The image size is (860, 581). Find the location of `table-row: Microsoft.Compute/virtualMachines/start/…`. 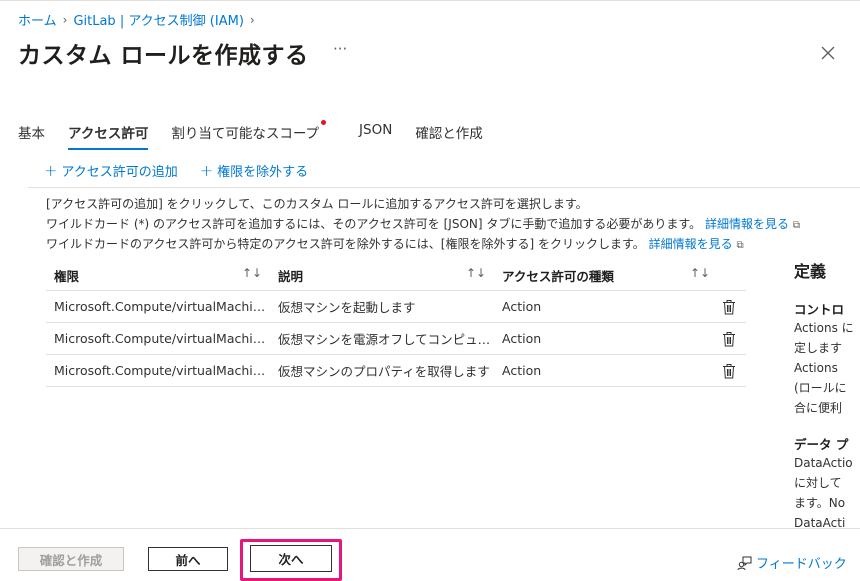

table-row: Microsoft.Compute/virtualMachines/start/… is located at coordinates (396, 307).